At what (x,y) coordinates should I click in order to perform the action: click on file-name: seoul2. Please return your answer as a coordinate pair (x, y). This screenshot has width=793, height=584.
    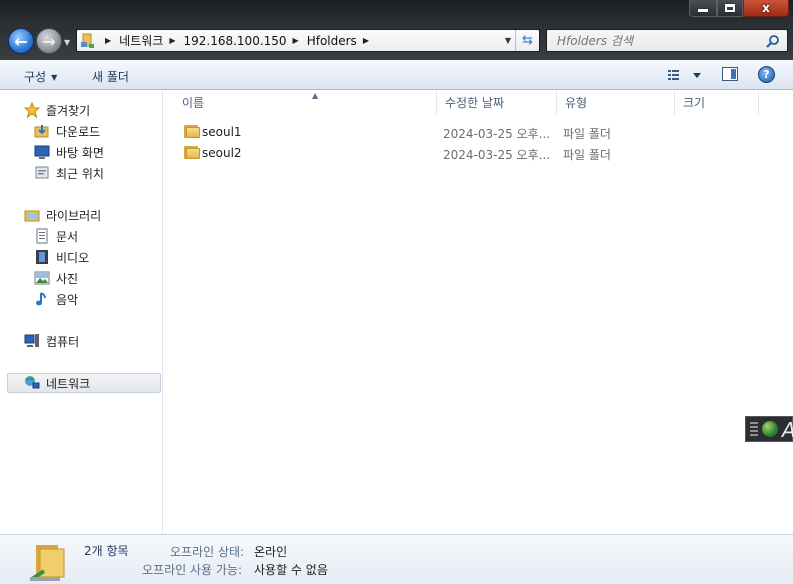
    Looking at the image, I should click on (222, 153).